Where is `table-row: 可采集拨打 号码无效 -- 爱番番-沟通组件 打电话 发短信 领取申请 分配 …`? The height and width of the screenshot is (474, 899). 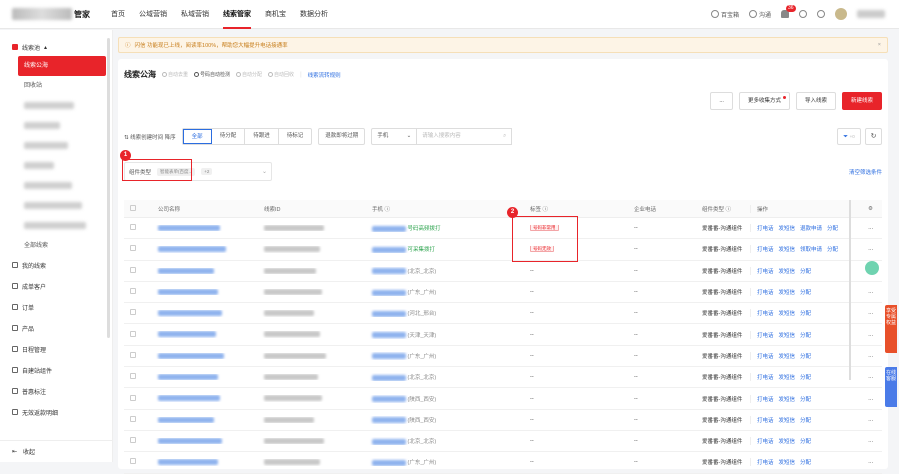
table-row: 可采集拨打 号码无效 -- 爱番番-沟通组件 打电话 发短信 领取申请 分配 … is located at coordinates (503, 250).